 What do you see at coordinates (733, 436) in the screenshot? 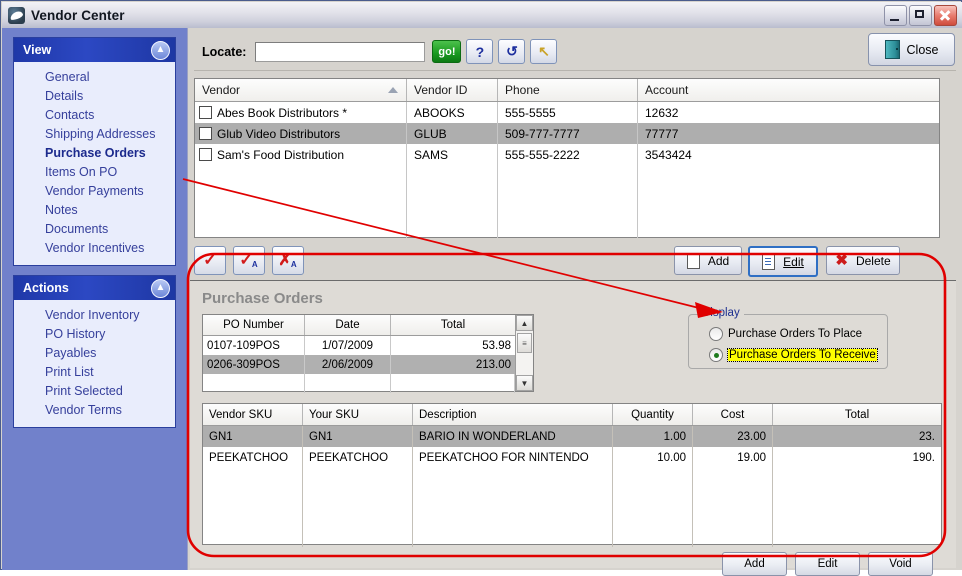
I see `cost-cell: 23.00` at bounding box center [733, 436].